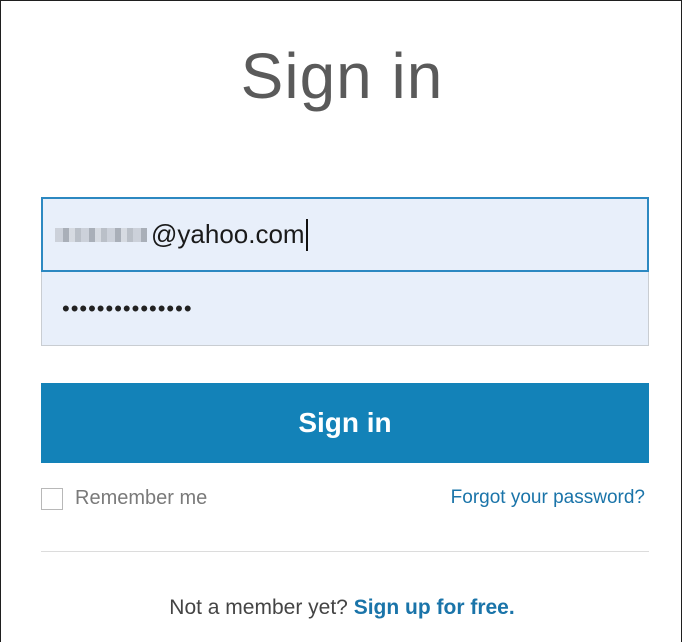  Describe the element at coordinates (52, 498) in the screenshot. I see `remember-me-checkbox` at that location.